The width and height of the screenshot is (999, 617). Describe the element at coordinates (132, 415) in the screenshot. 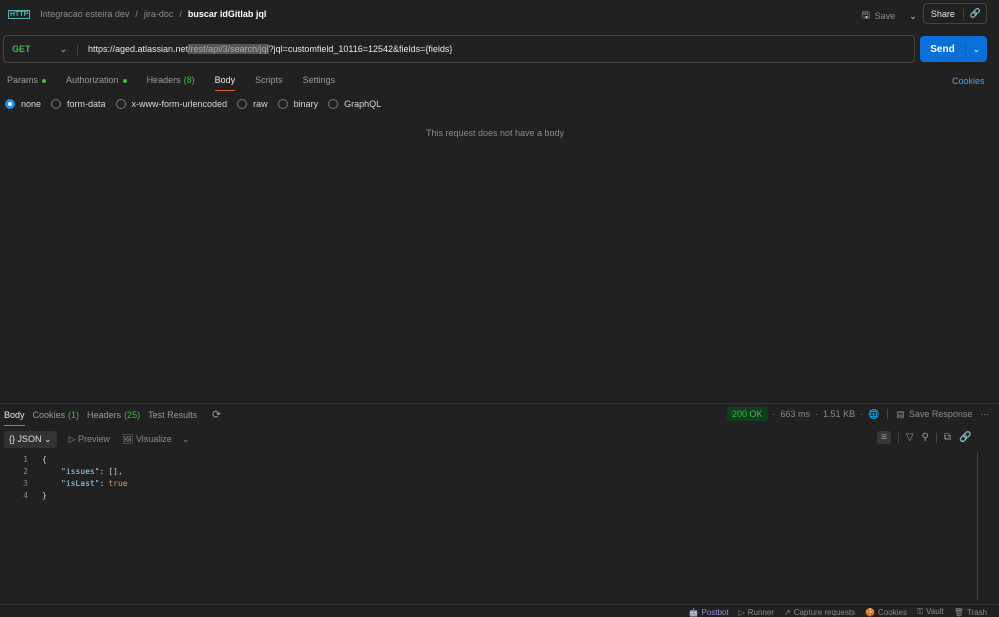

I see `tab-count: (25)` at that location.